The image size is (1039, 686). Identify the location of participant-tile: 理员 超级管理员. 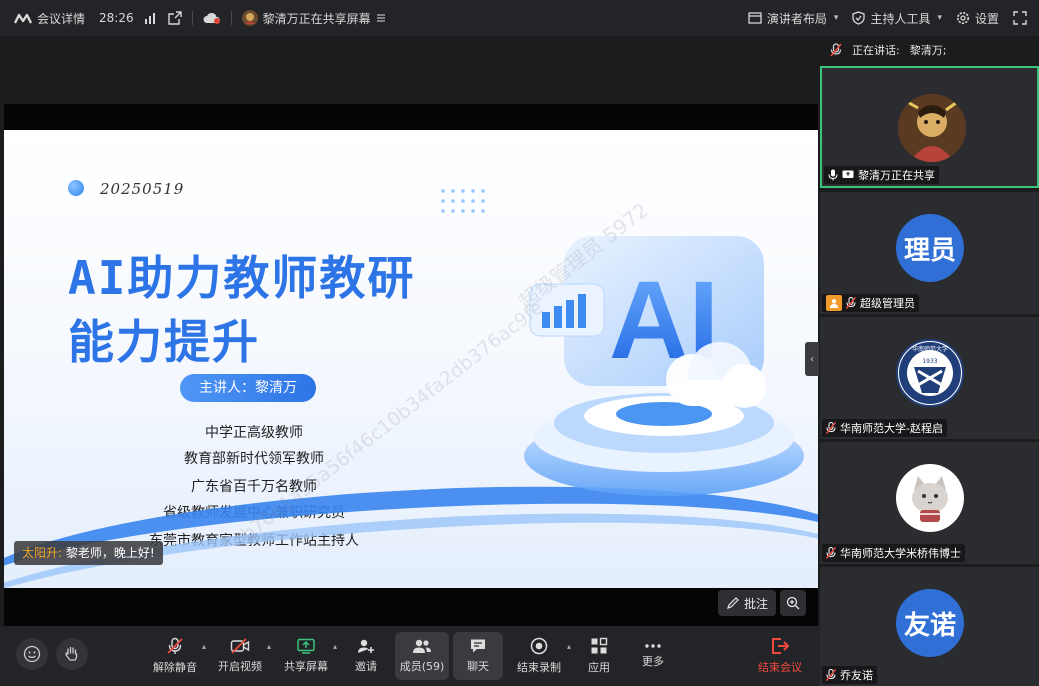
(929, 253).